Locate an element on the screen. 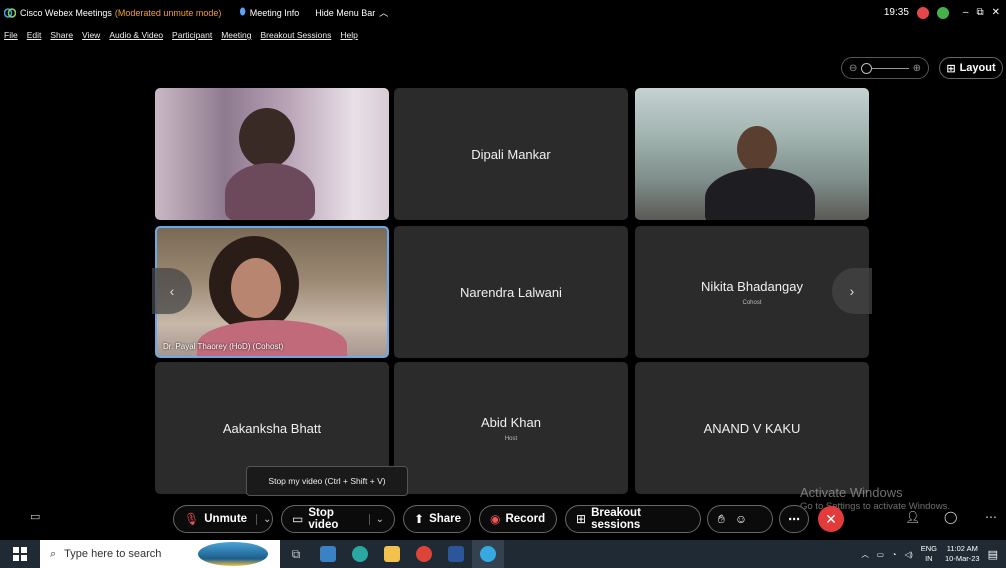 Image resolution: width=1006 pixels, height=568 pixels. taskbar-clock: 11:02 AM 10-Mar-23 is located at coordinates (962, 554).